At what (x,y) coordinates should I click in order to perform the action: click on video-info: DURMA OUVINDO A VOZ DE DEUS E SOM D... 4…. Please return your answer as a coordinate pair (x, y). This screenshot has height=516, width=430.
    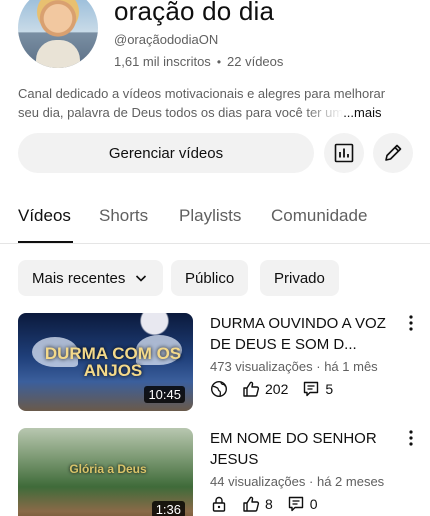
    Looking at the image, I should click on (306, 355).